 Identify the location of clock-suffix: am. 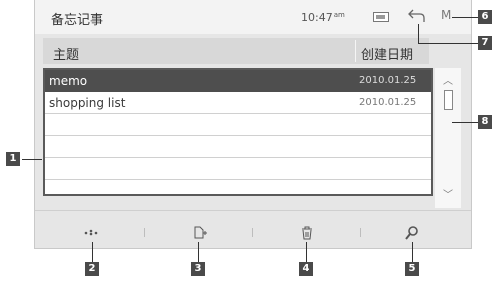
(339, 15).